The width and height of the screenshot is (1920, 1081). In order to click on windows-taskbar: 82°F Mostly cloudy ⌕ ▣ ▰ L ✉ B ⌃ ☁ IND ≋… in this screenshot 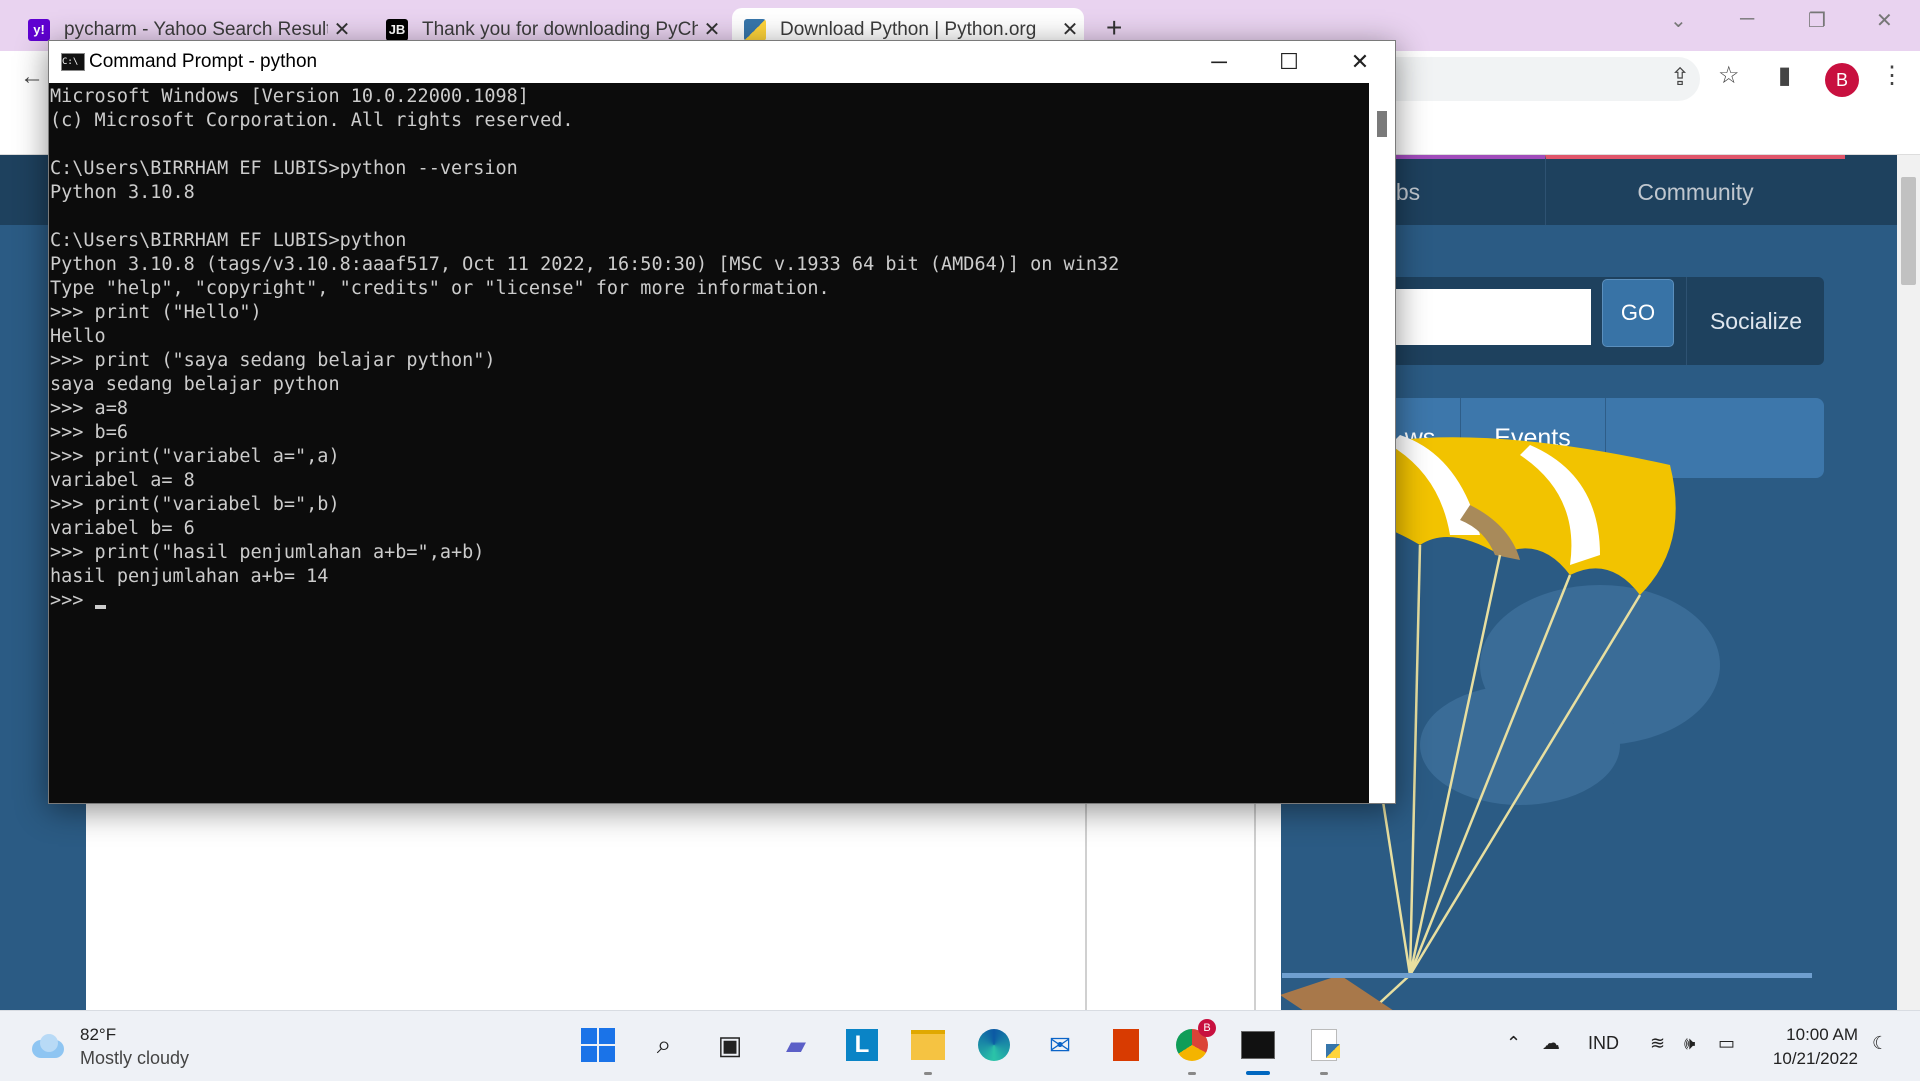, I will do `click(960, 1045)`.